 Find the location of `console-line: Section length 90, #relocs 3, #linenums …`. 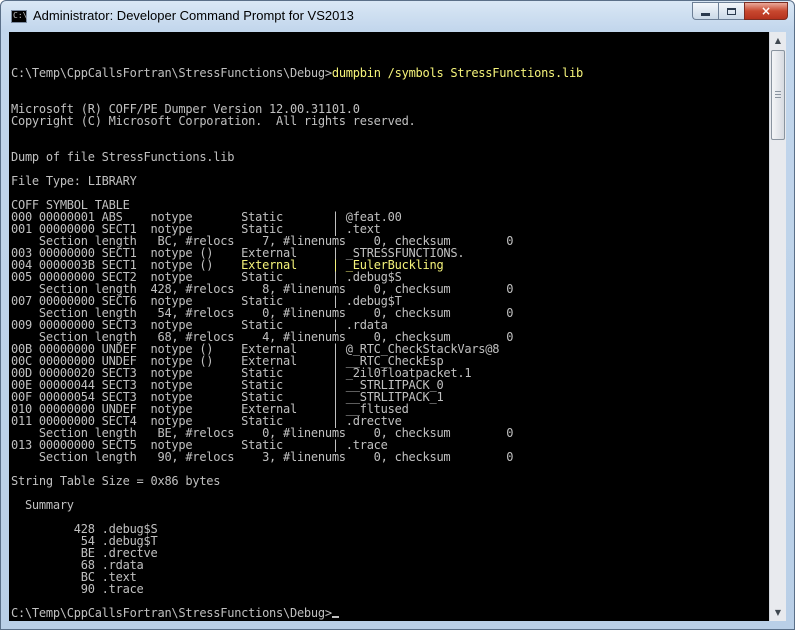

console-line: Section length 90, #relocs 3, #linenums … is located at coordinates (297, 457).